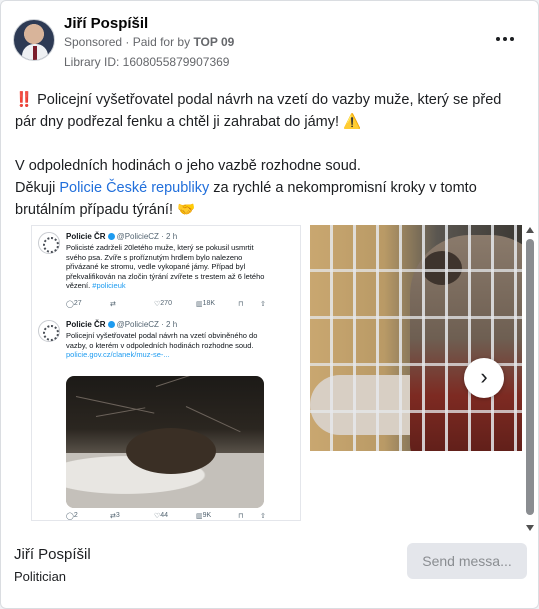 This screenshot has width=539, height=609. I want to click on post-text-3-pre: Děkuji, so click(35, 188).